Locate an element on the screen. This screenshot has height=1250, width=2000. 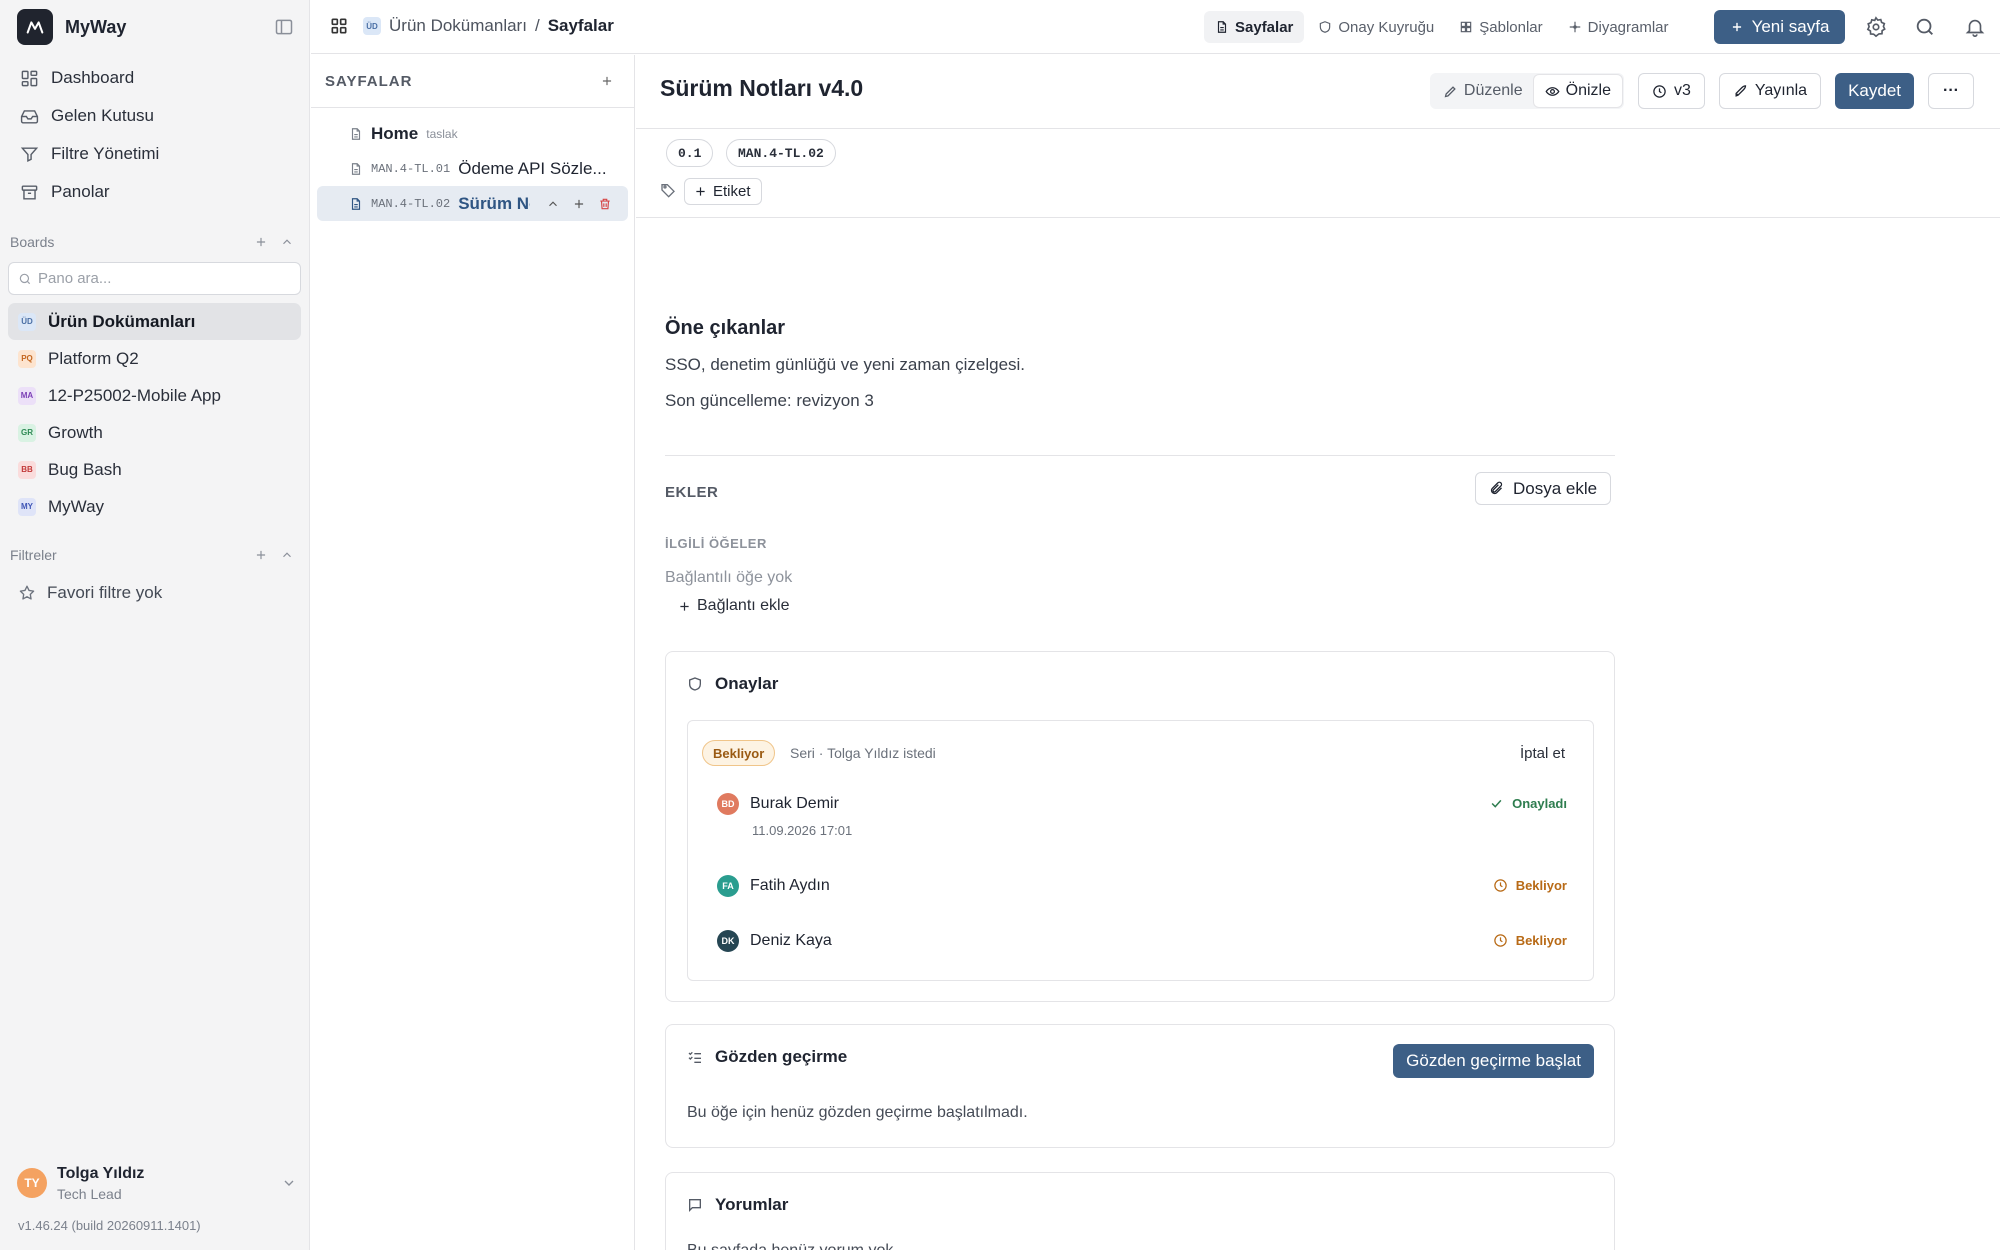
attachments-label: EKLER is located at coordinates (692, 492).